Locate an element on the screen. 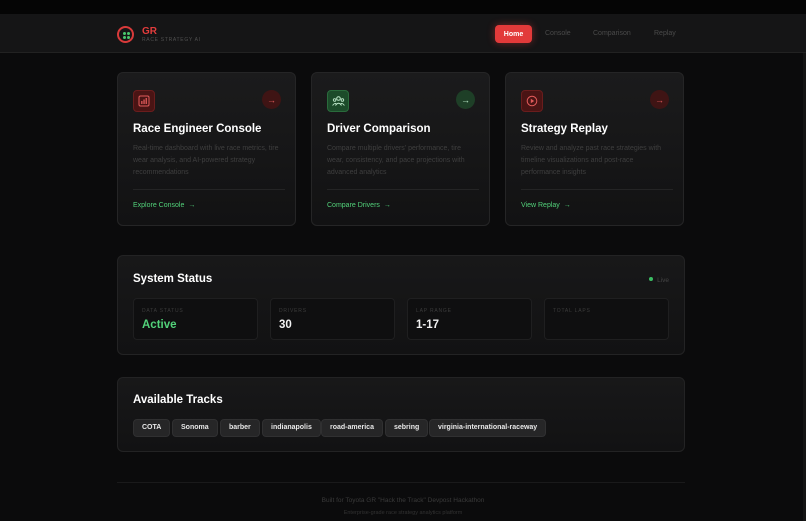  stat-card-lap-range: LAP RANGE 1-17 is located at coordinates (469, 319).